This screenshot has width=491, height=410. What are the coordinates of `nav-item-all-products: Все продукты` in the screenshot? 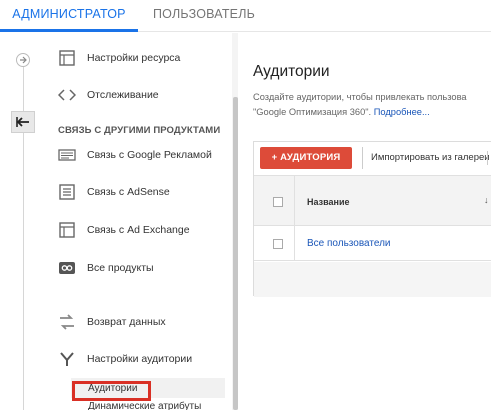 It's located at (139, 268).